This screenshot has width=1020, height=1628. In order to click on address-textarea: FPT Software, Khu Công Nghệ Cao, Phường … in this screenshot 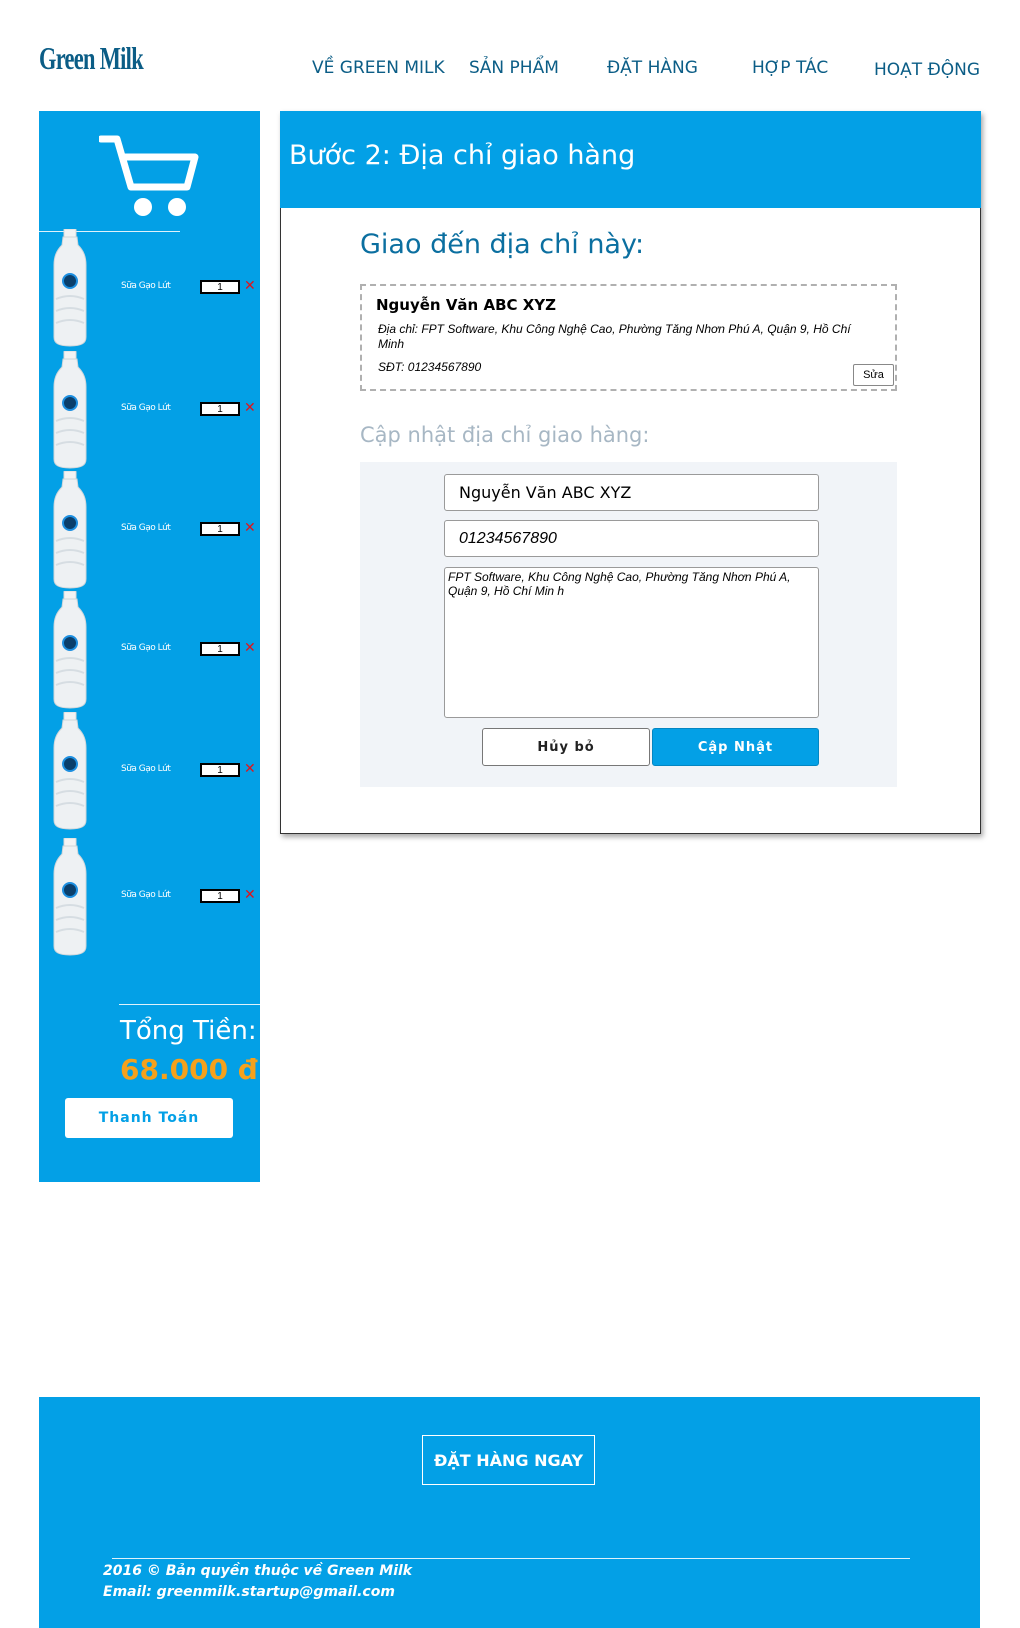, I will do `click(631, 642)`.